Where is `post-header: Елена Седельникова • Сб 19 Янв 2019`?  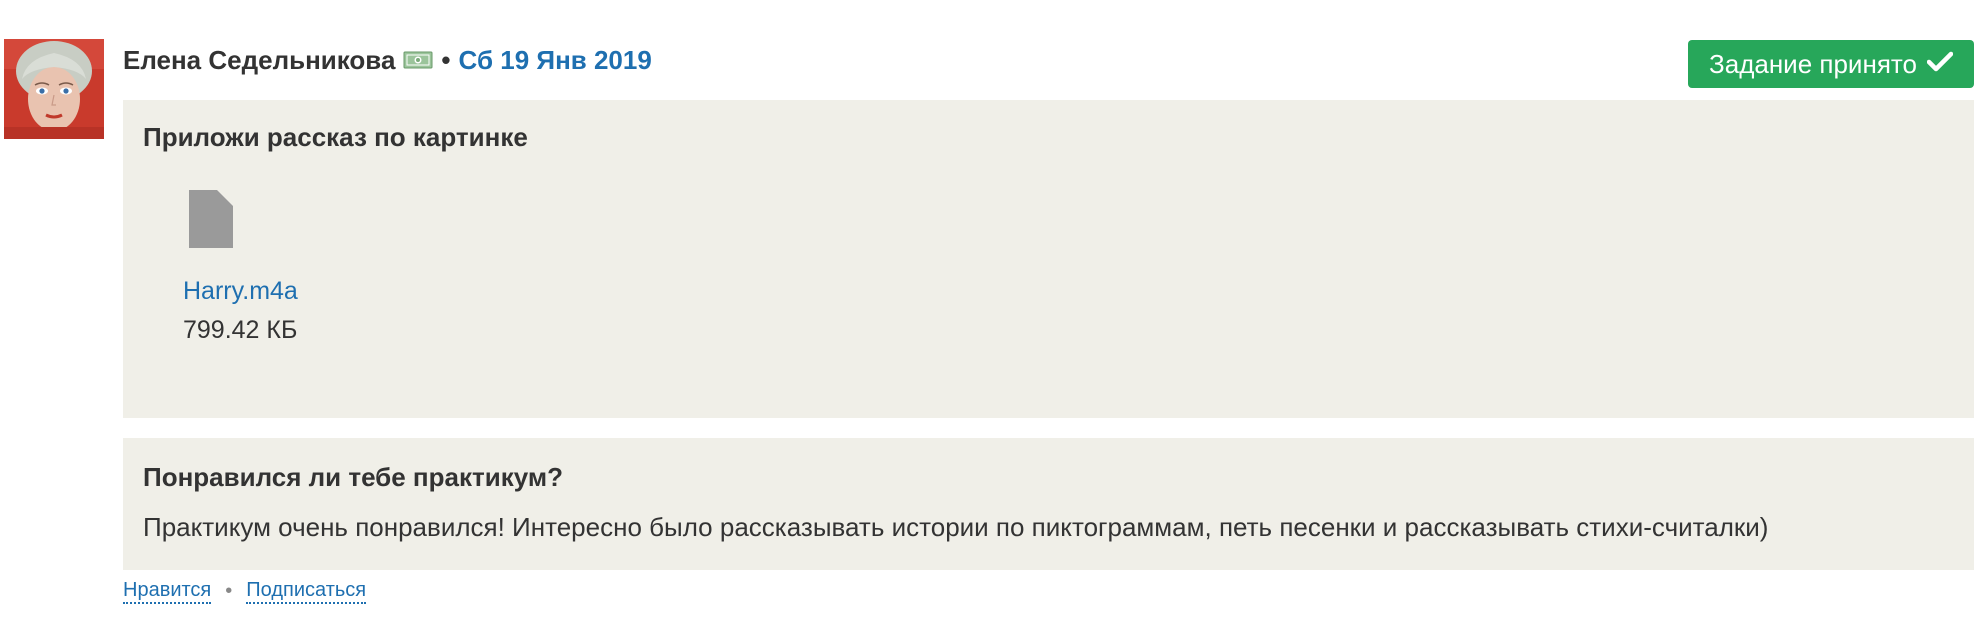
post-header: Елена Седельникова • Сб 19 Янв 2019 is located at coordinates (387, 60).